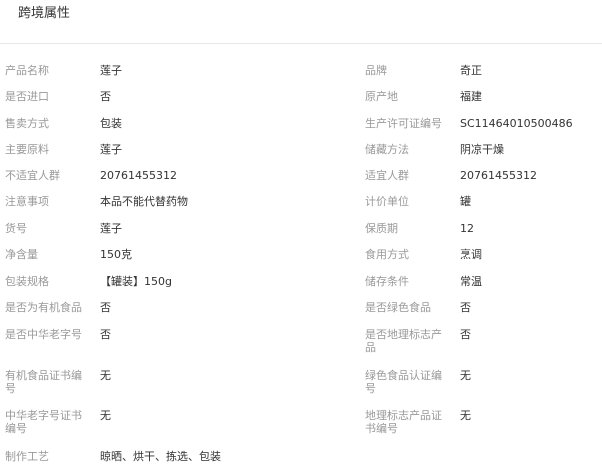  Describe the element at coordinates (387, 281) in the screenshot. I see `attr-label: 储存条件` at that location.